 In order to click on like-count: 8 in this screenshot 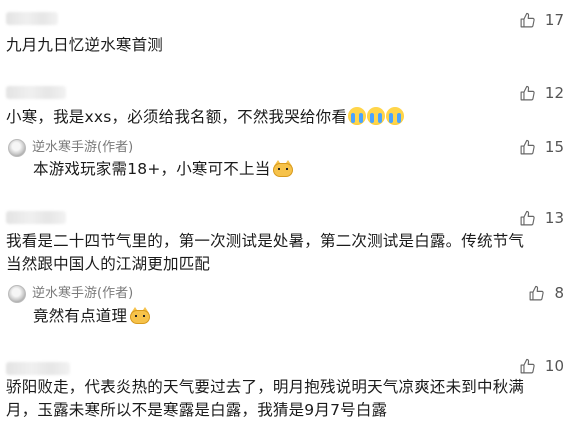, I will do `click(559, 293)`.